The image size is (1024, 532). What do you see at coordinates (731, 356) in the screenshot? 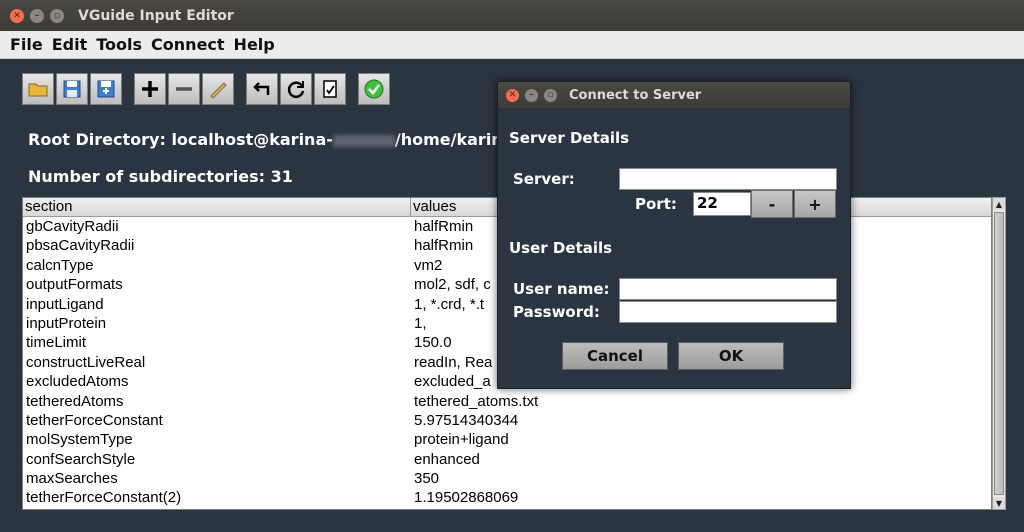
I see `ok-button: OK` at bounding box center [731, 356].